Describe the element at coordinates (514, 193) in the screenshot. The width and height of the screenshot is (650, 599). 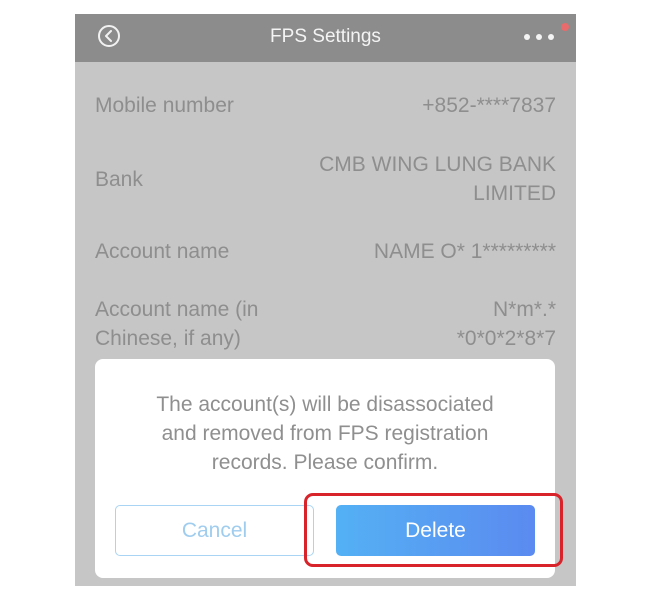
I see `detail-value: LIMITED` at that location.